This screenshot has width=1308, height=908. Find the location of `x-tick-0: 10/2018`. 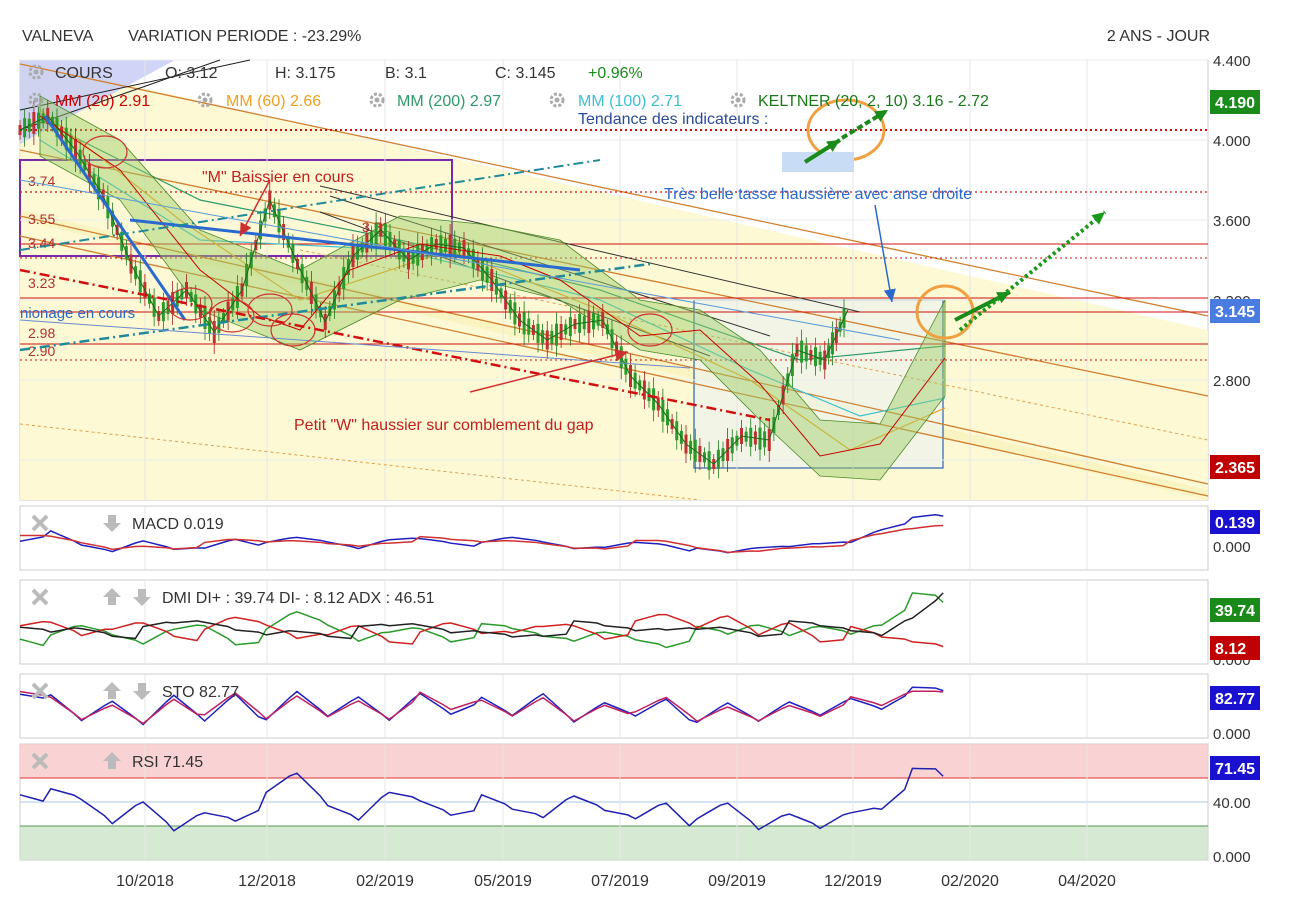

x-tick-0: 10/2018 is located at coordinates (145, 881).